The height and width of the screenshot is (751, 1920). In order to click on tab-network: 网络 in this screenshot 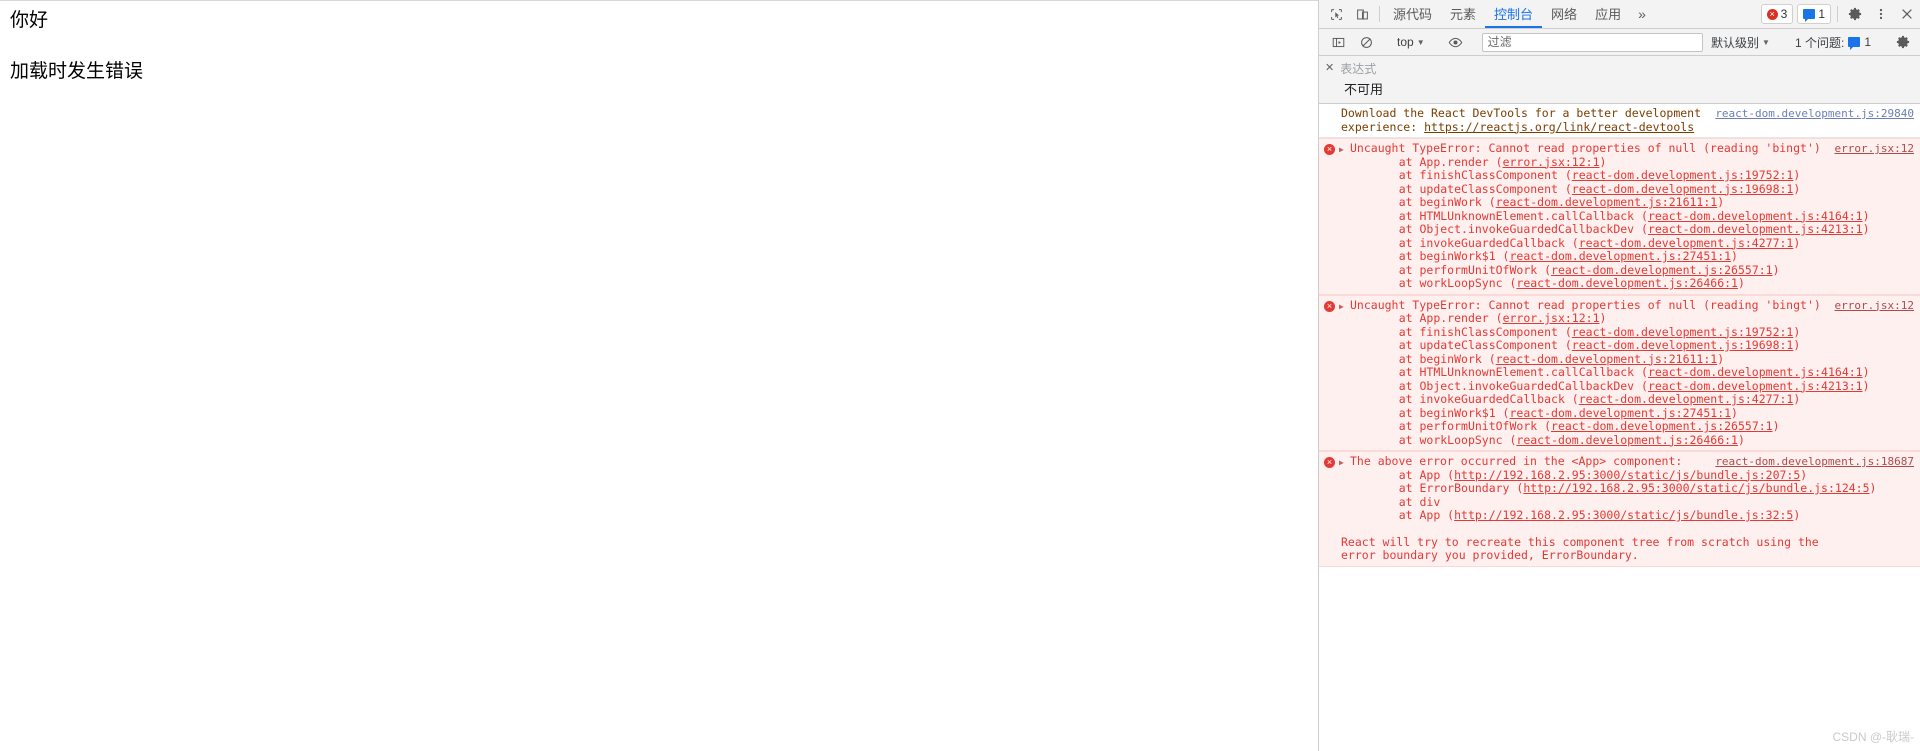, I will do `click(1564, 14)`.